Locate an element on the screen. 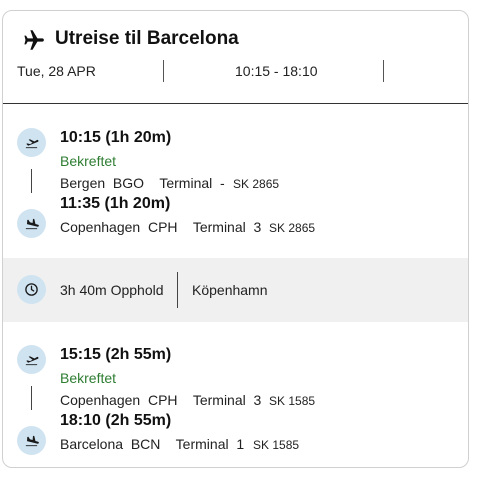 This screenshot has width=480, height=480. page-title: Utreise til Barcelona is located at coordinates (147, 38).